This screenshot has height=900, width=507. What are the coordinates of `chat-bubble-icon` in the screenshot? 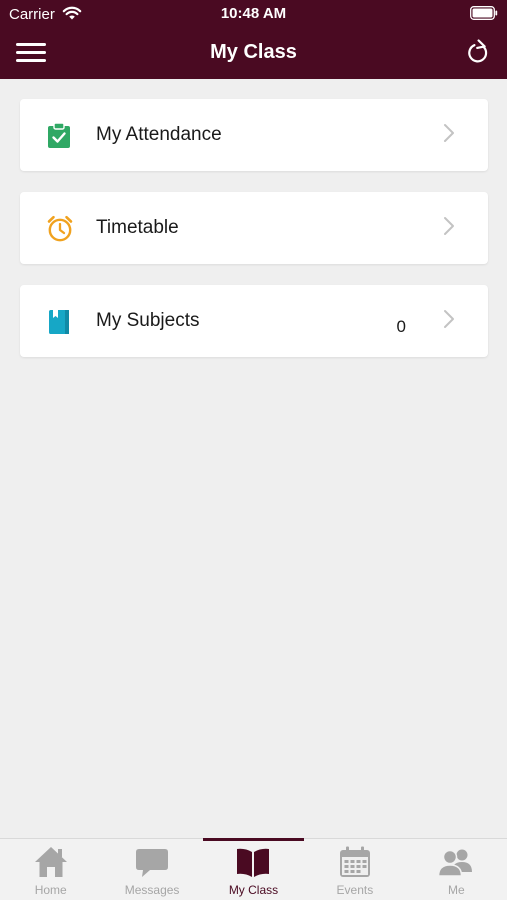 It's located at (152, 863).